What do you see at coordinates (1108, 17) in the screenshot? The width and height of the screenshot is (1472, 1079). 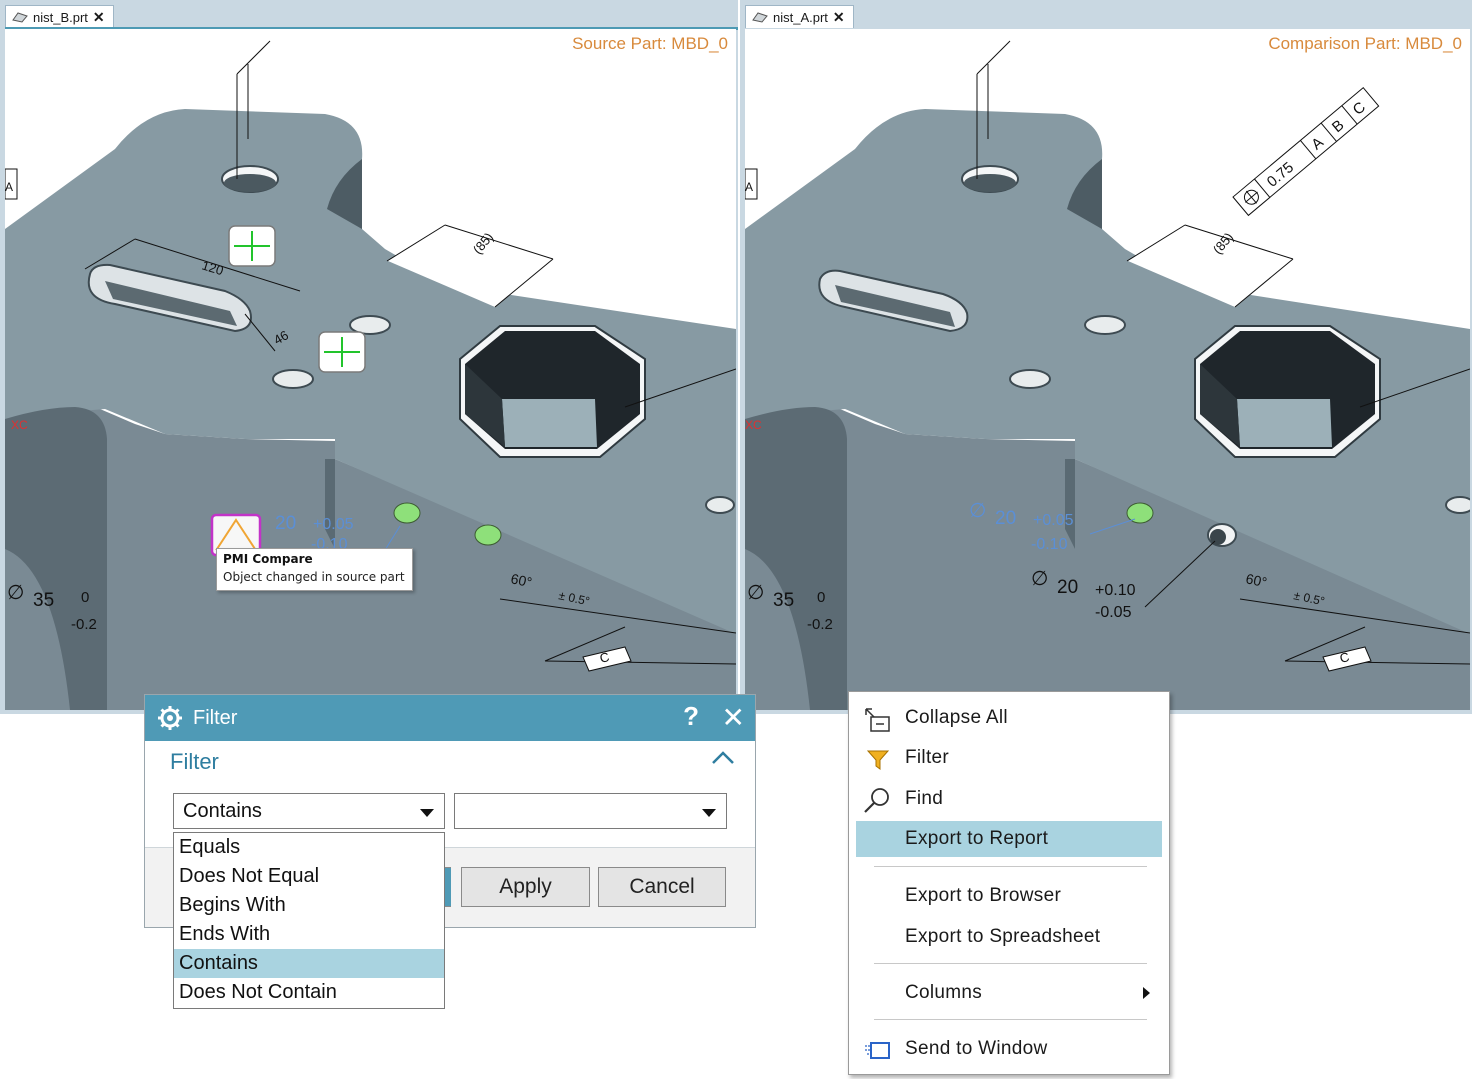 I see `comparison-tabbar: nist_A.prt ✕` at bounding box center [1108, 17].